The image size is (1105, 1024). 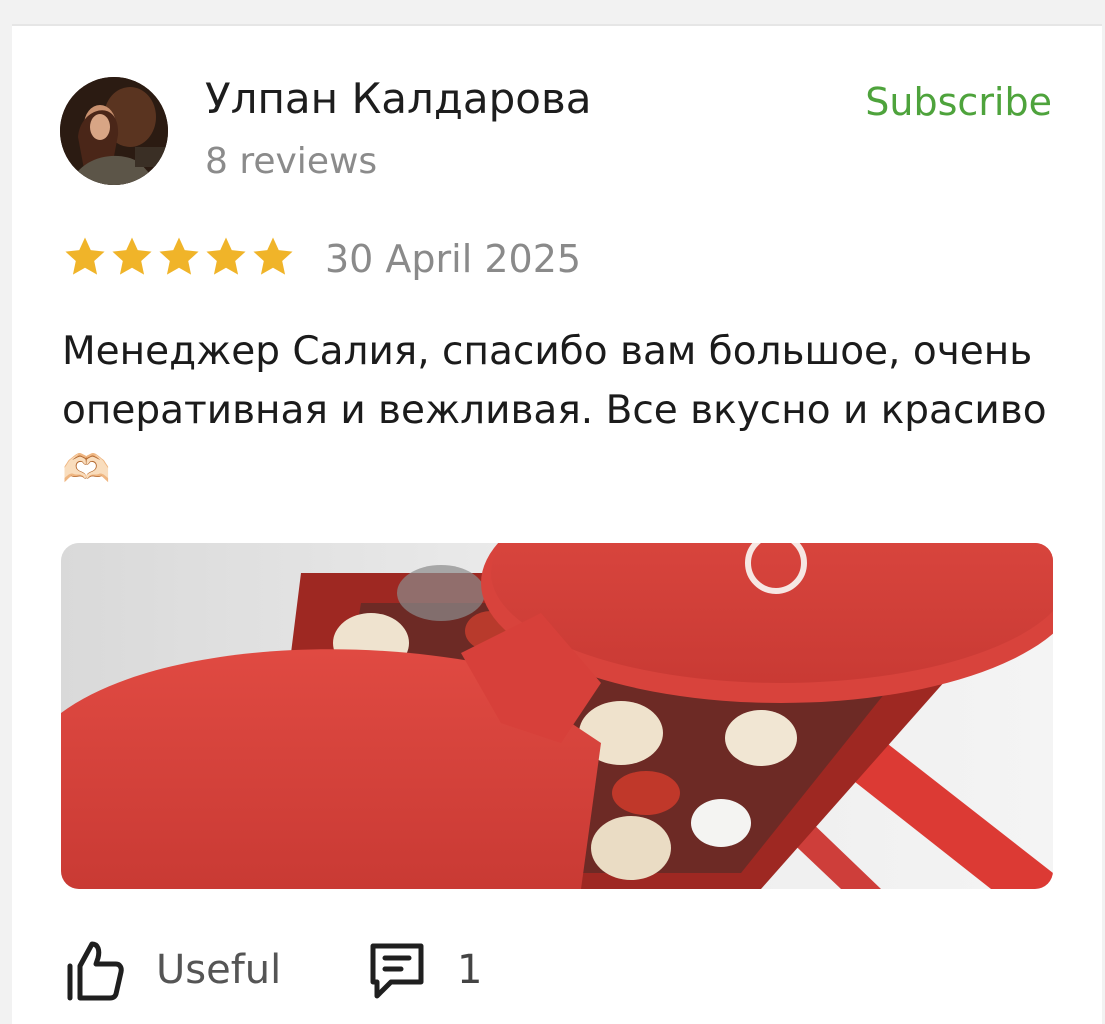 What do you see at coordinates (453, 259) in the screenshot?
I see `review-date: 30 April 2025` at bounding box center [453, 259].